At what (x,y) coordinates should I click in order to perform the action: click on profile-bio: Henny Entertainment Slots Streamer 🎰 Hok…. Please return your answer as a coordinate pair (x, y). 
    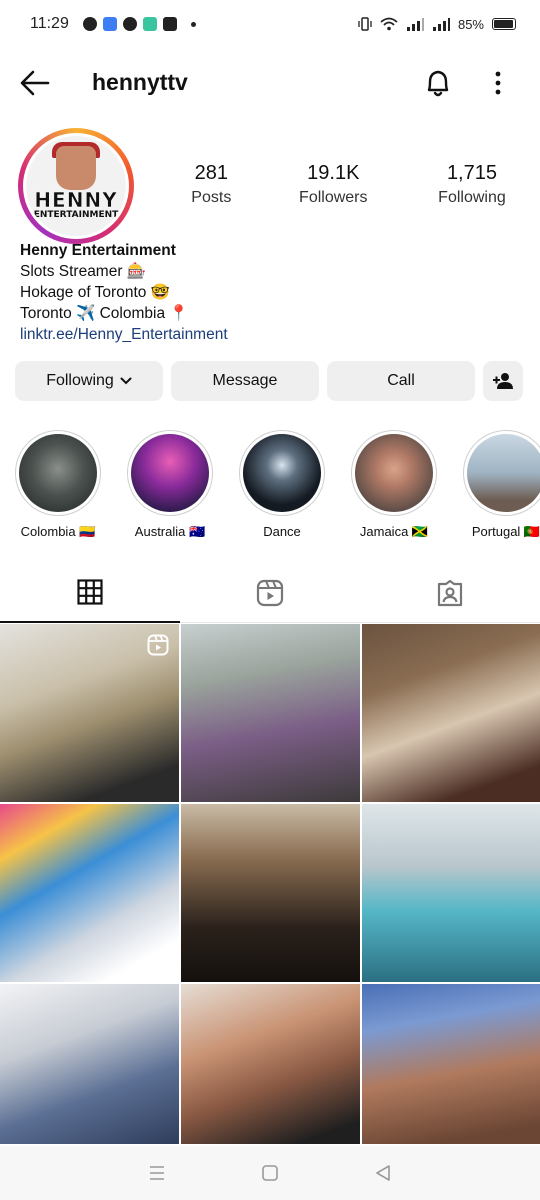
    Looking at the image, I should click on (124, 292).